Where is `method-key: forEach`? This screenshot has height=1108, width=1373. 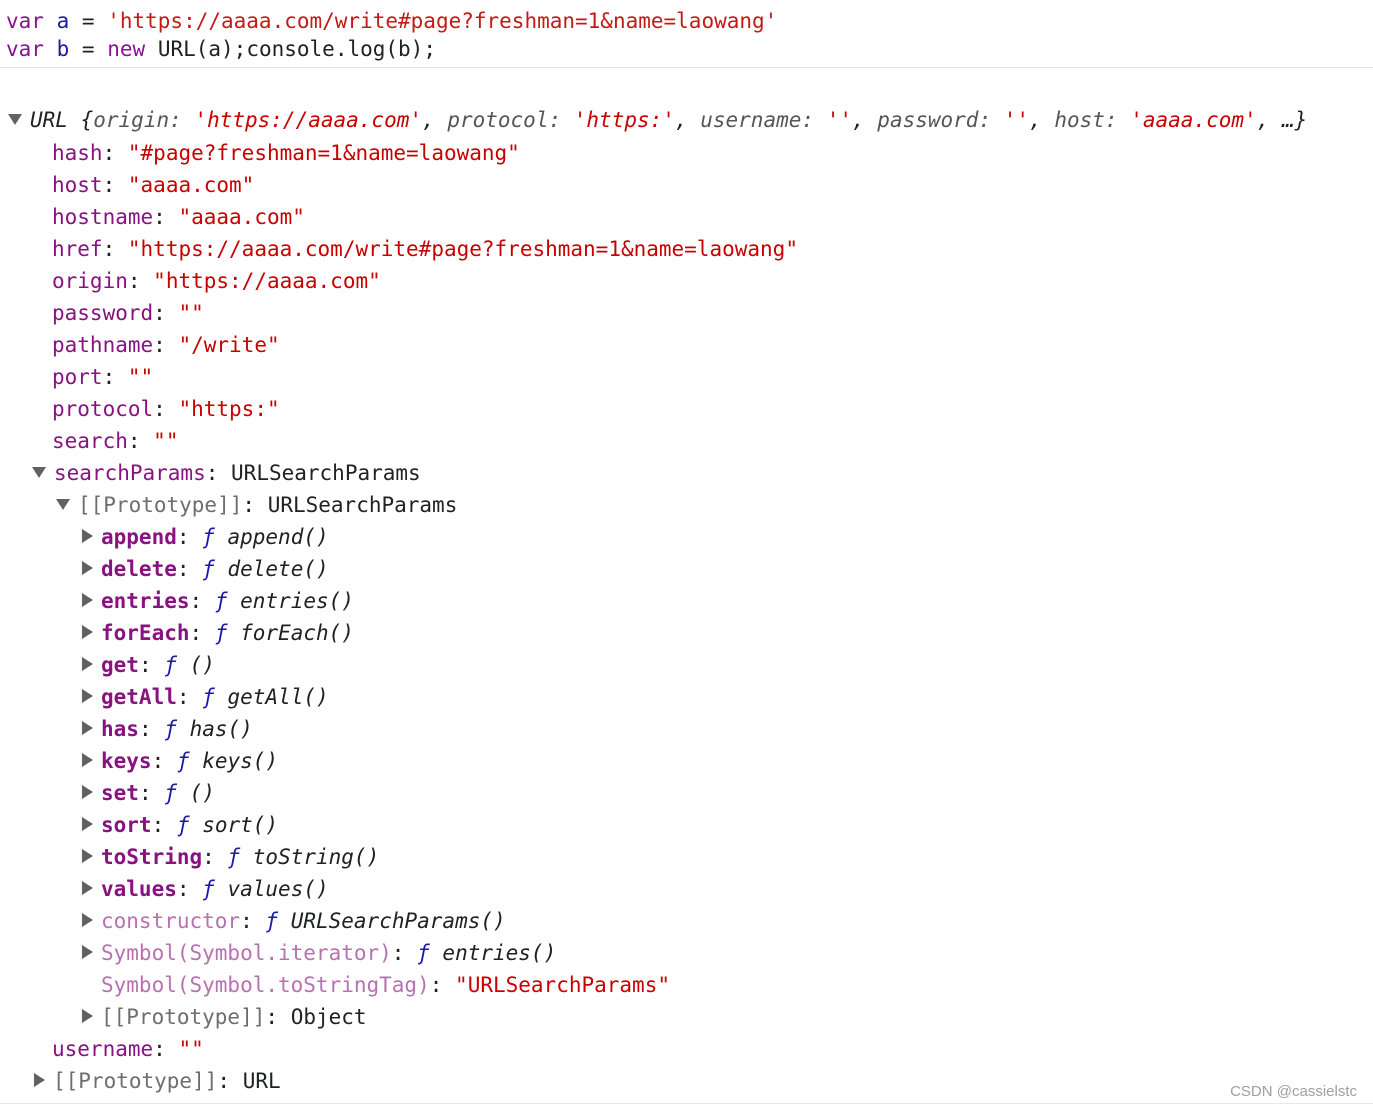
method-key: forEach is located at coordinates (145, 633).